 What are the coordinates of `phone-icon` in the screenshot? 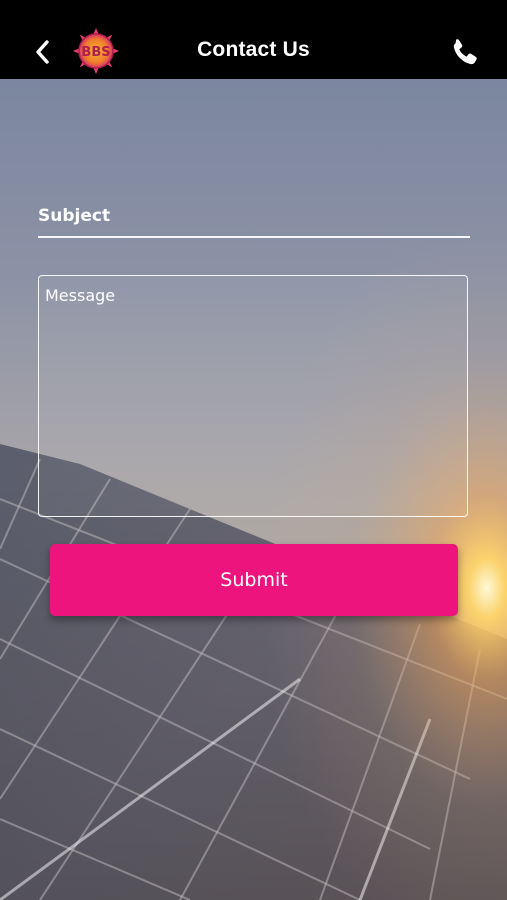 It's located at (465, 52).